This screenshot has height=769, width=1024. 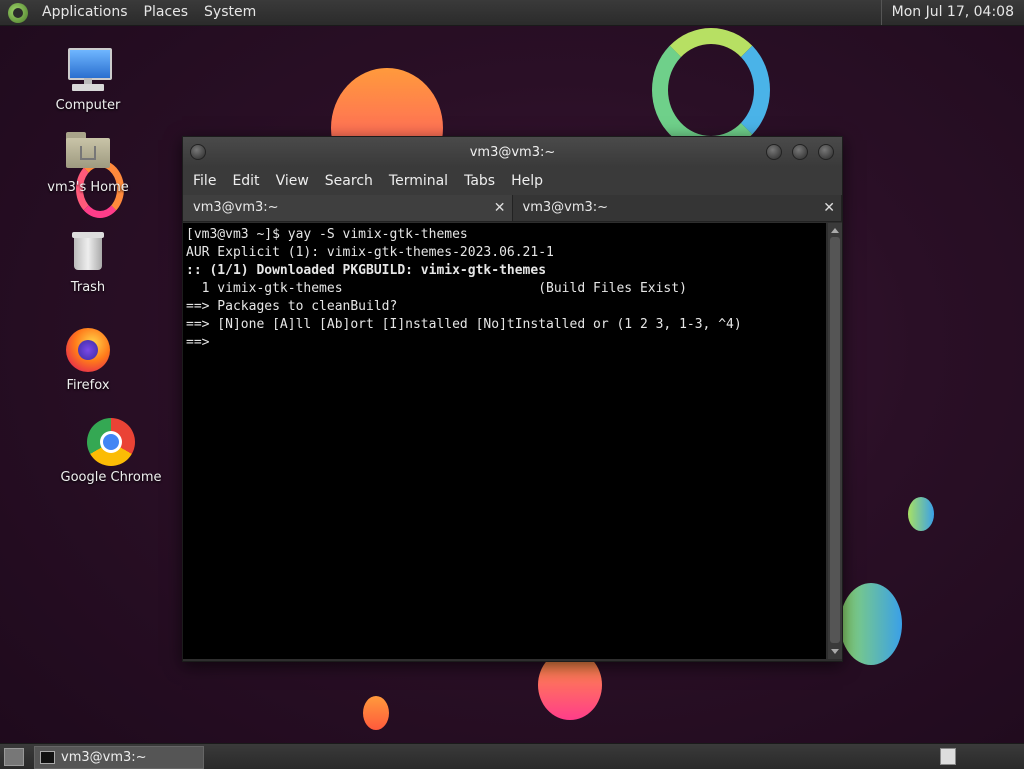 I want to click on terminal-scrollbar, so click(x=835, y=441).